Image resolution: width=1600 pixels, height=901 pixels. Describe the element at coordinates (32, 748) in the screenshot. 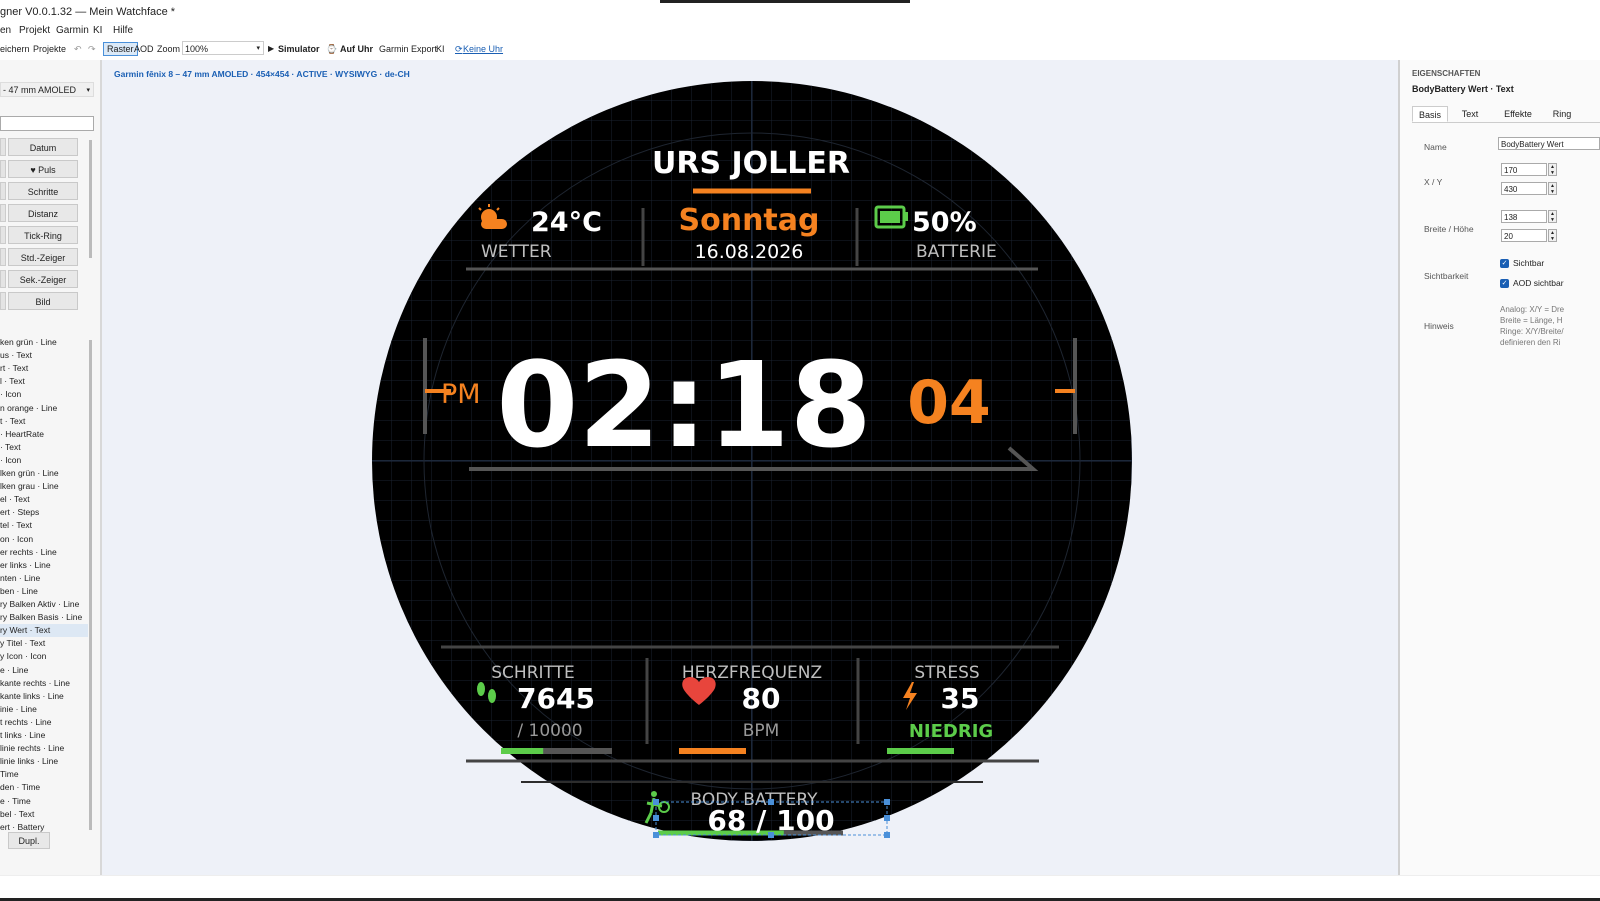

I see `layer-item: linie rechts · Line` at that location.